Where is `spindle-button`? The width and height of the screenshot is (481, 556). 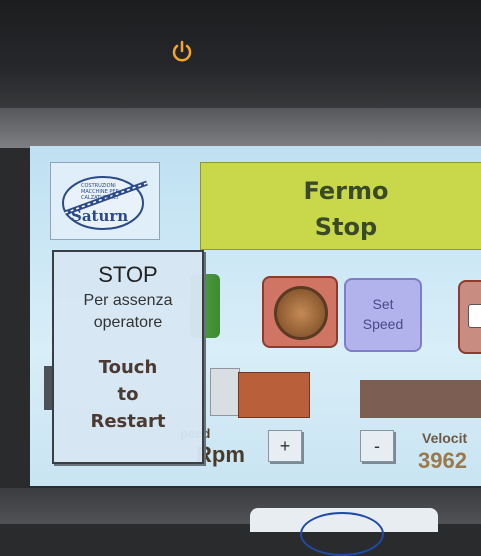 spindle-button is located at coordinates (300, 312).